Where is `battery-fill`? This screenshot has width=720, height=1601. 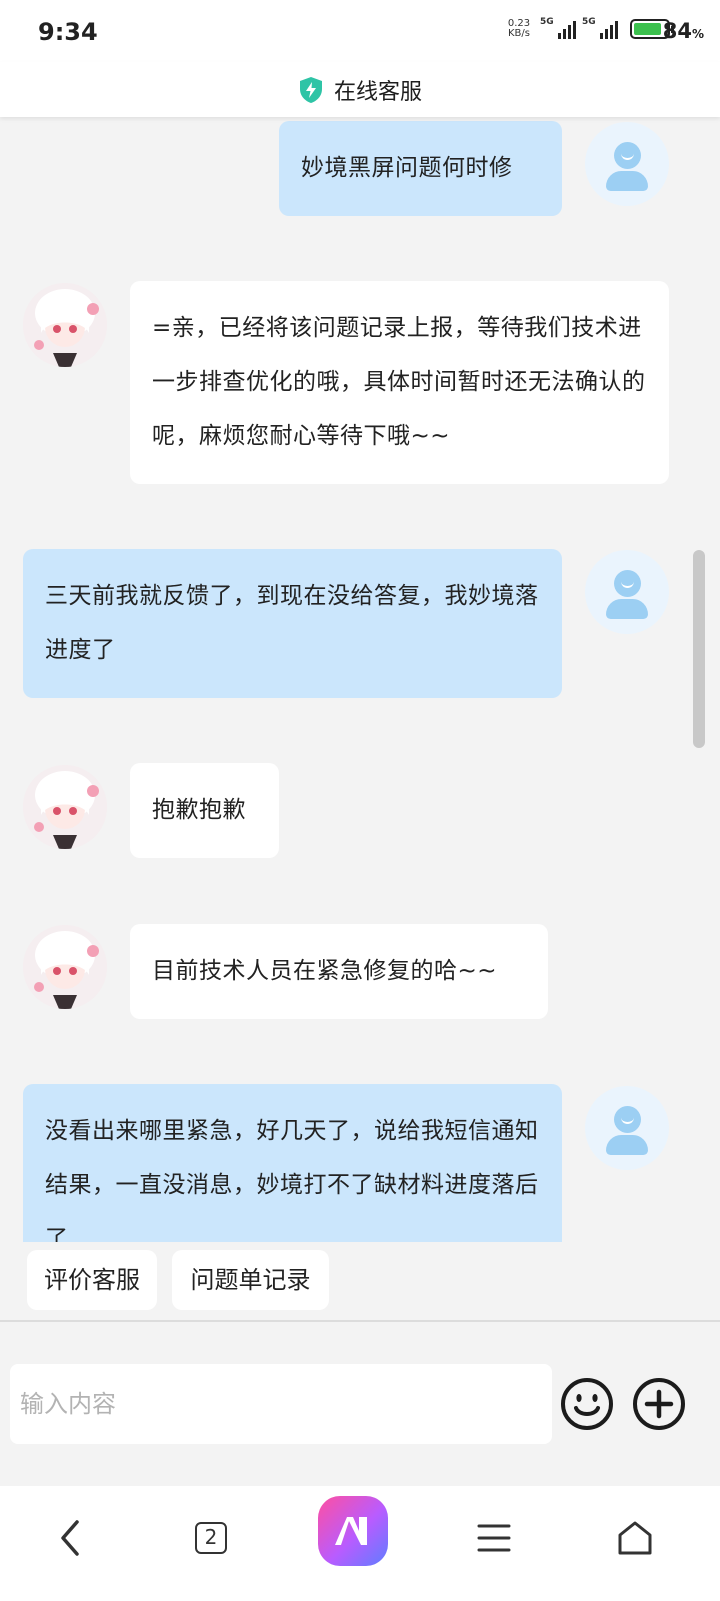 battery-fill is located at coordinates (647, 29).